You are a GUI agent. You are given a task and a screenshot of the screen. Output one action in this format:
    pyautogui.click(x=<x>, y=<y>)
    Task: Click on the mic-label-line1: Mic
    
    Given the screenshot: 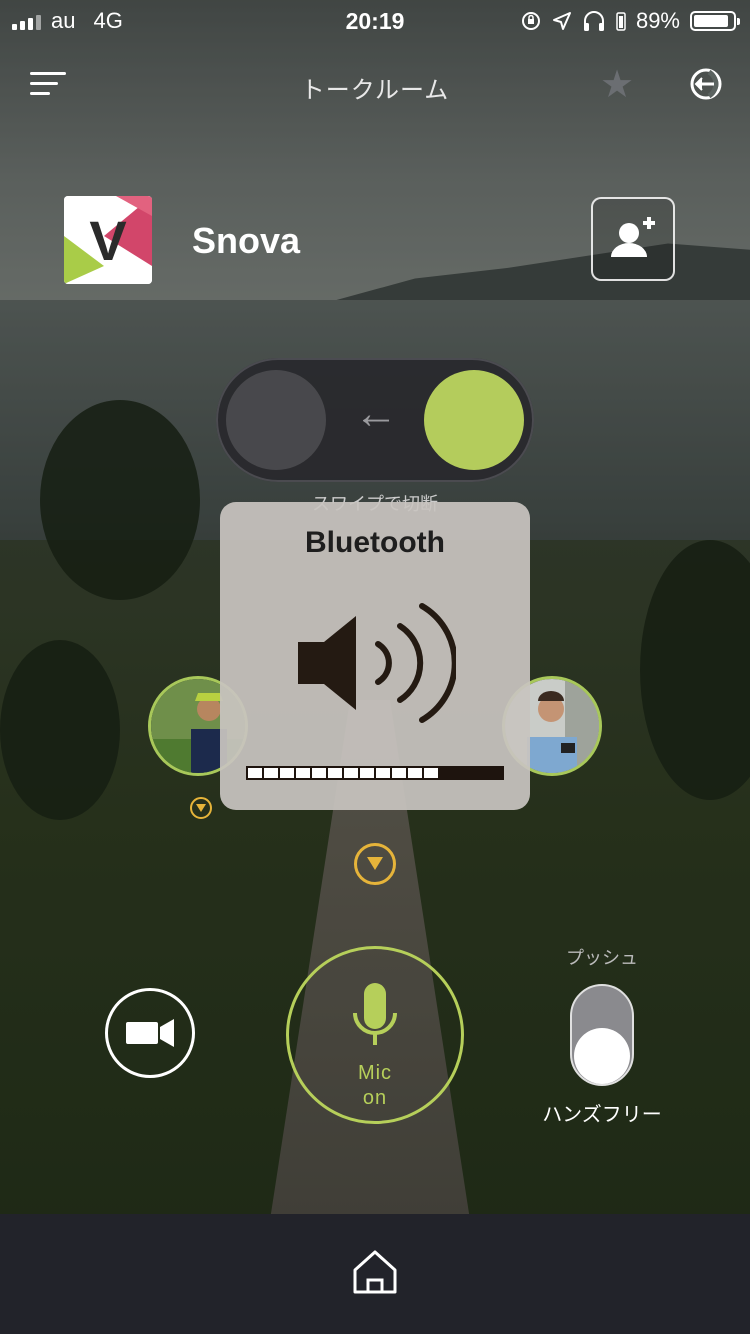 What is the action you would take?
    pyautogui.click(x=375, y=1073)
    